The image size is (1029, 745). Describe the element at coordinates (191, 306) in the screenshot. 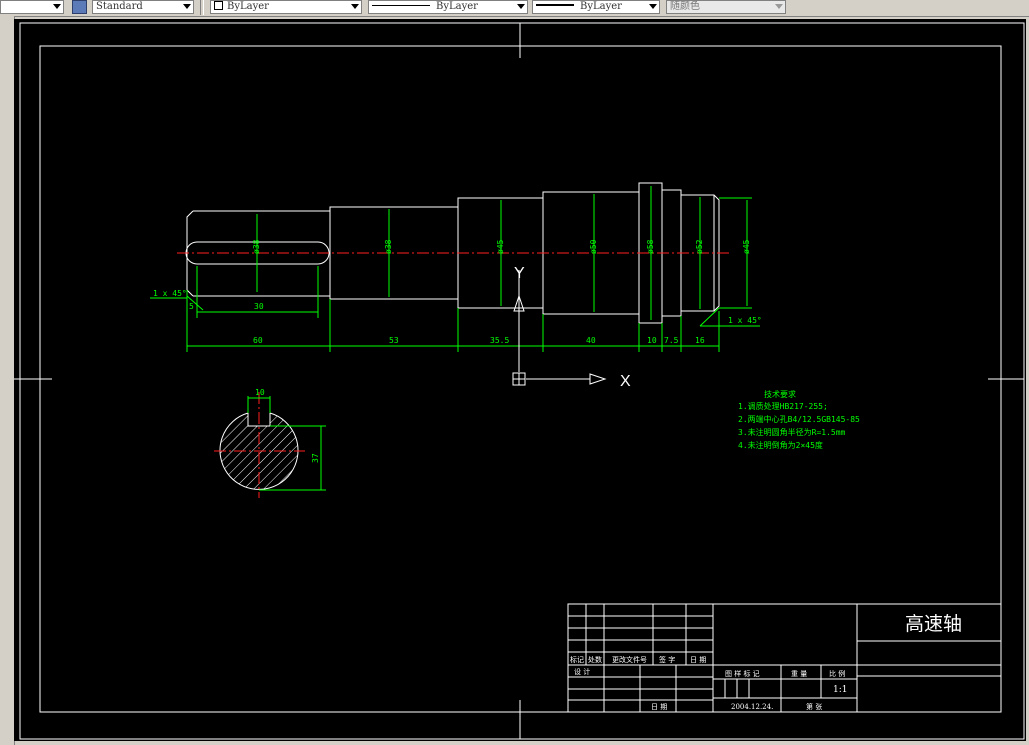

I see `dim-small-5: 5` at that location.